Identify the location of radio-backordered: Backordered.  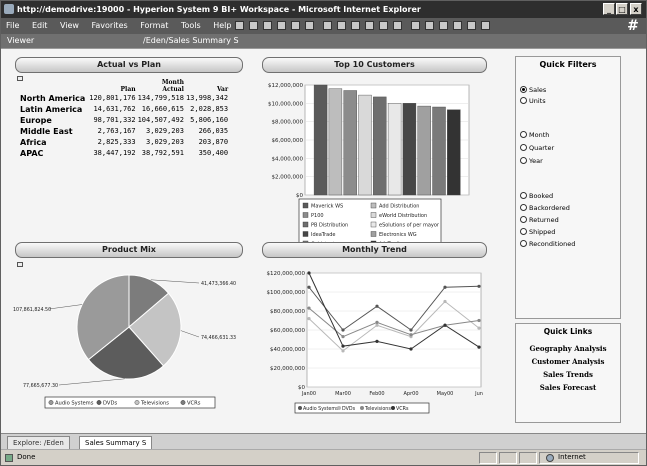
(545, 208).